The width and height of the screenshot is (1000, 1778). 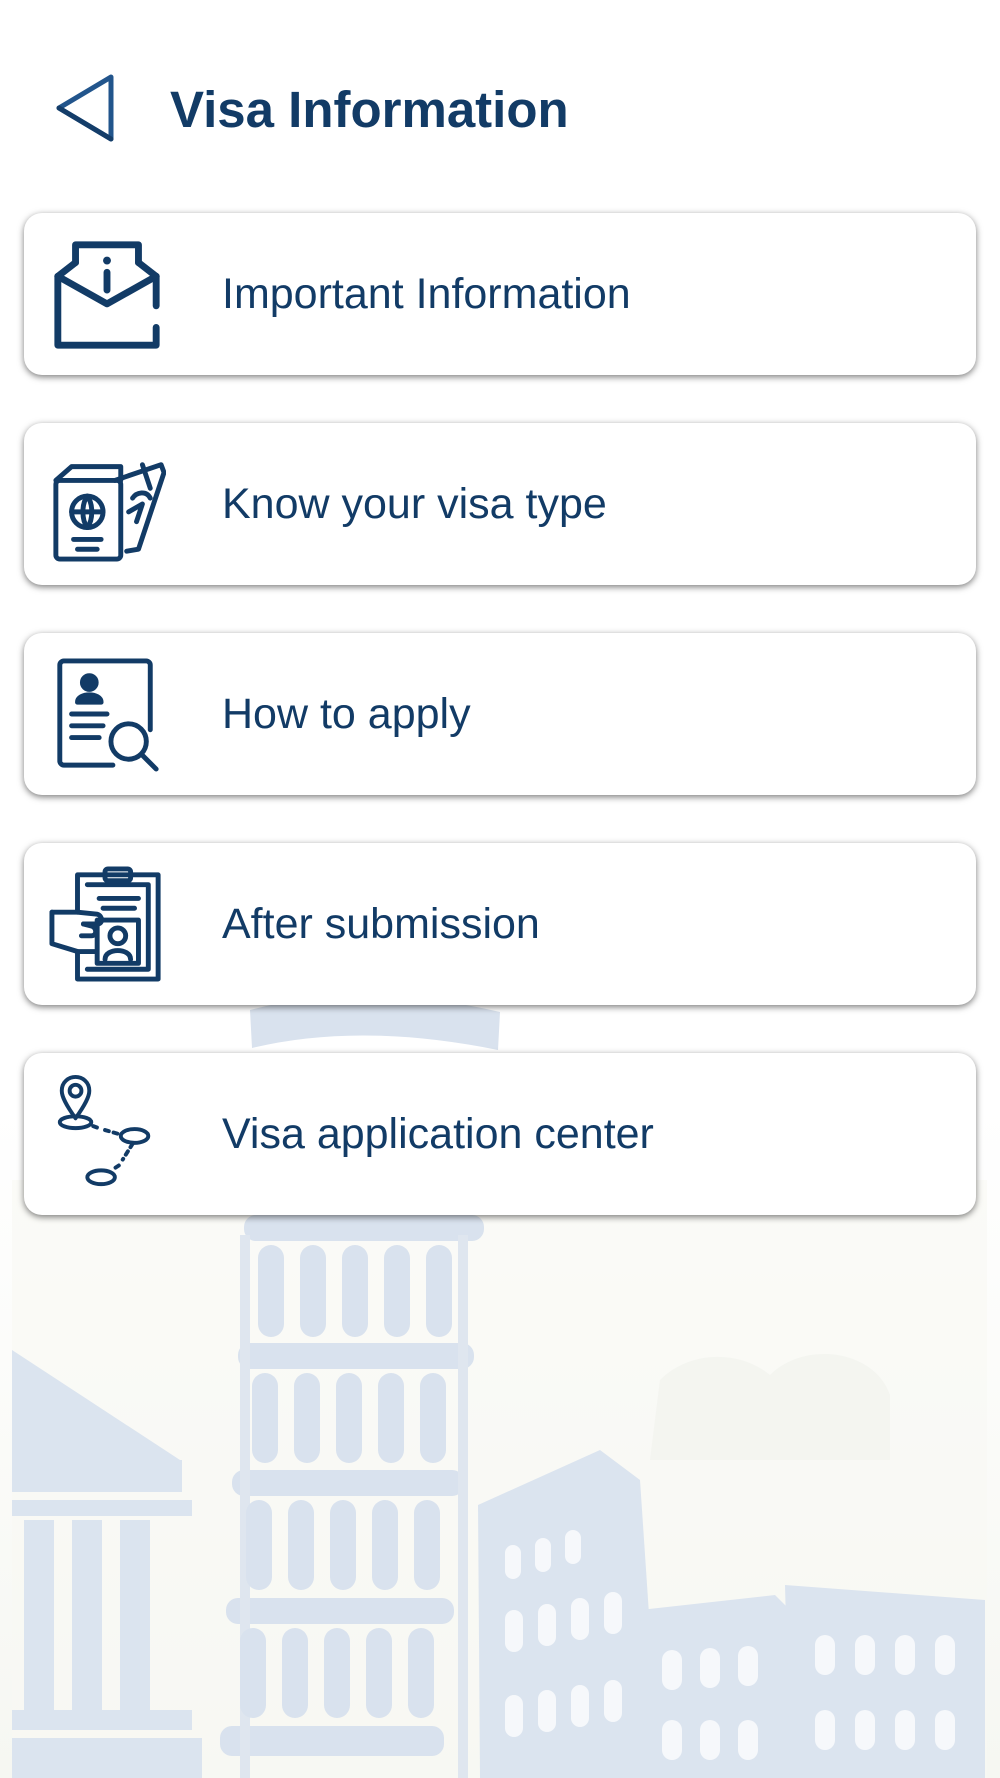 I want to click on important-information-card: Important Information, so click(x=500, y=294).